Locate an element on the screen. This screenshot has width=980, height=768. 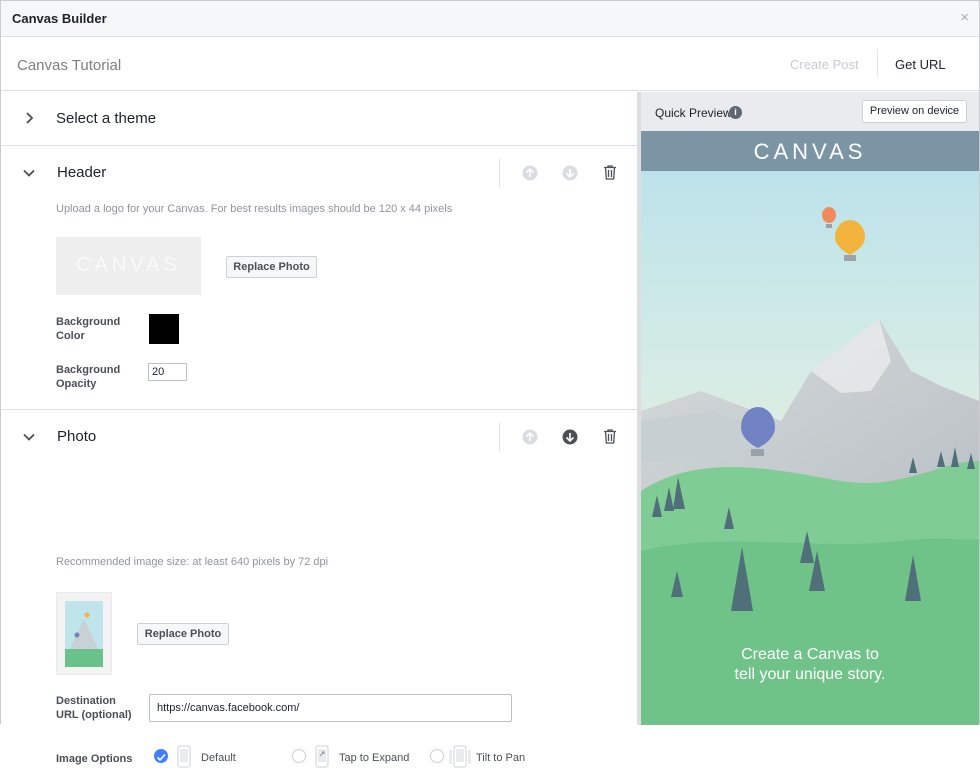
get-url-button: Get URL is located at coordinates (920, 64).